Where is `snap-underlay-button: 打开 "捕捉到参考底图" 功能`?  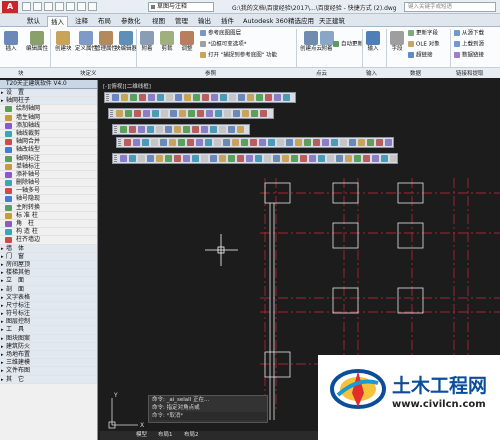 snap-underlay-button: 打开 "捕捉到参考底图" 功能 is located at coordinates (238, 56).